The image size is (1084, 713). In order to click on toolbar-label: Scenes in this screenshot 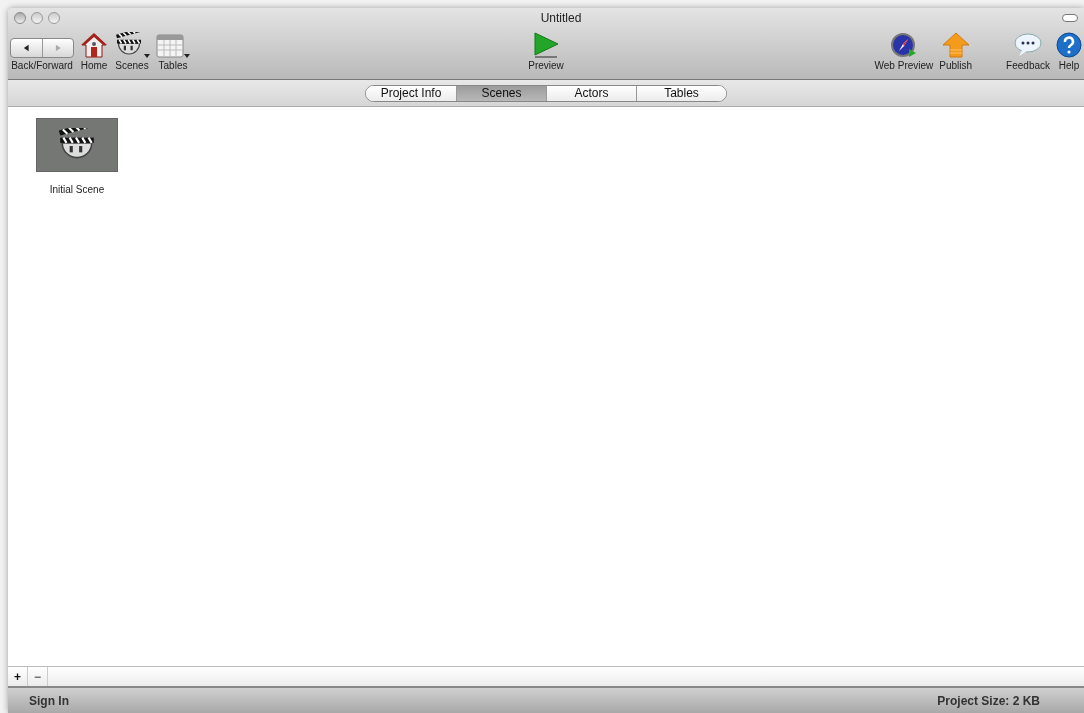, I will do `click(132, 66)`.